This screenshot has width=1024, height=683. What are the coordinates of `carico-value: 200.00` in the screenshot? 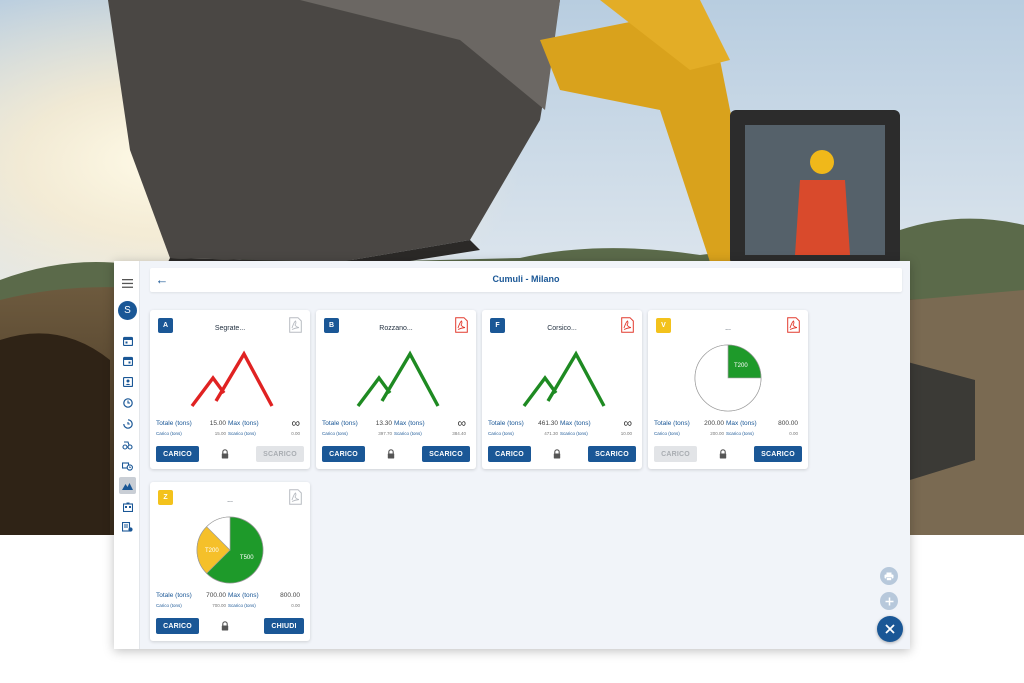 It's located at (717, 433).